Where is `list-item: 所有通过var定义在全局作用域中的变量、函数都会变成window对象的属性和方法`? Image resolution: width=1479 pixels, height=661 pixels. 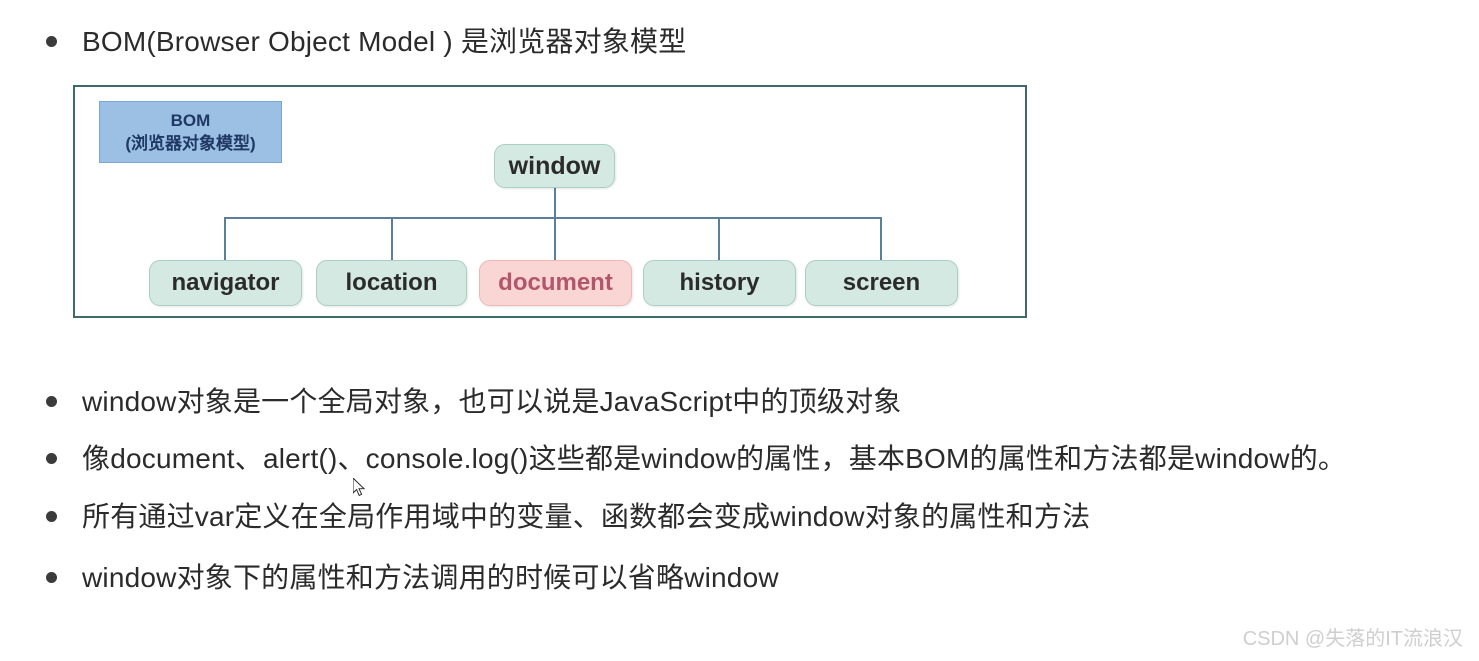
list-item: 所有通过var定义在全局作用域中的变量、函数都会变成window对象的属性和方法 is located at coordinates (568, 517).